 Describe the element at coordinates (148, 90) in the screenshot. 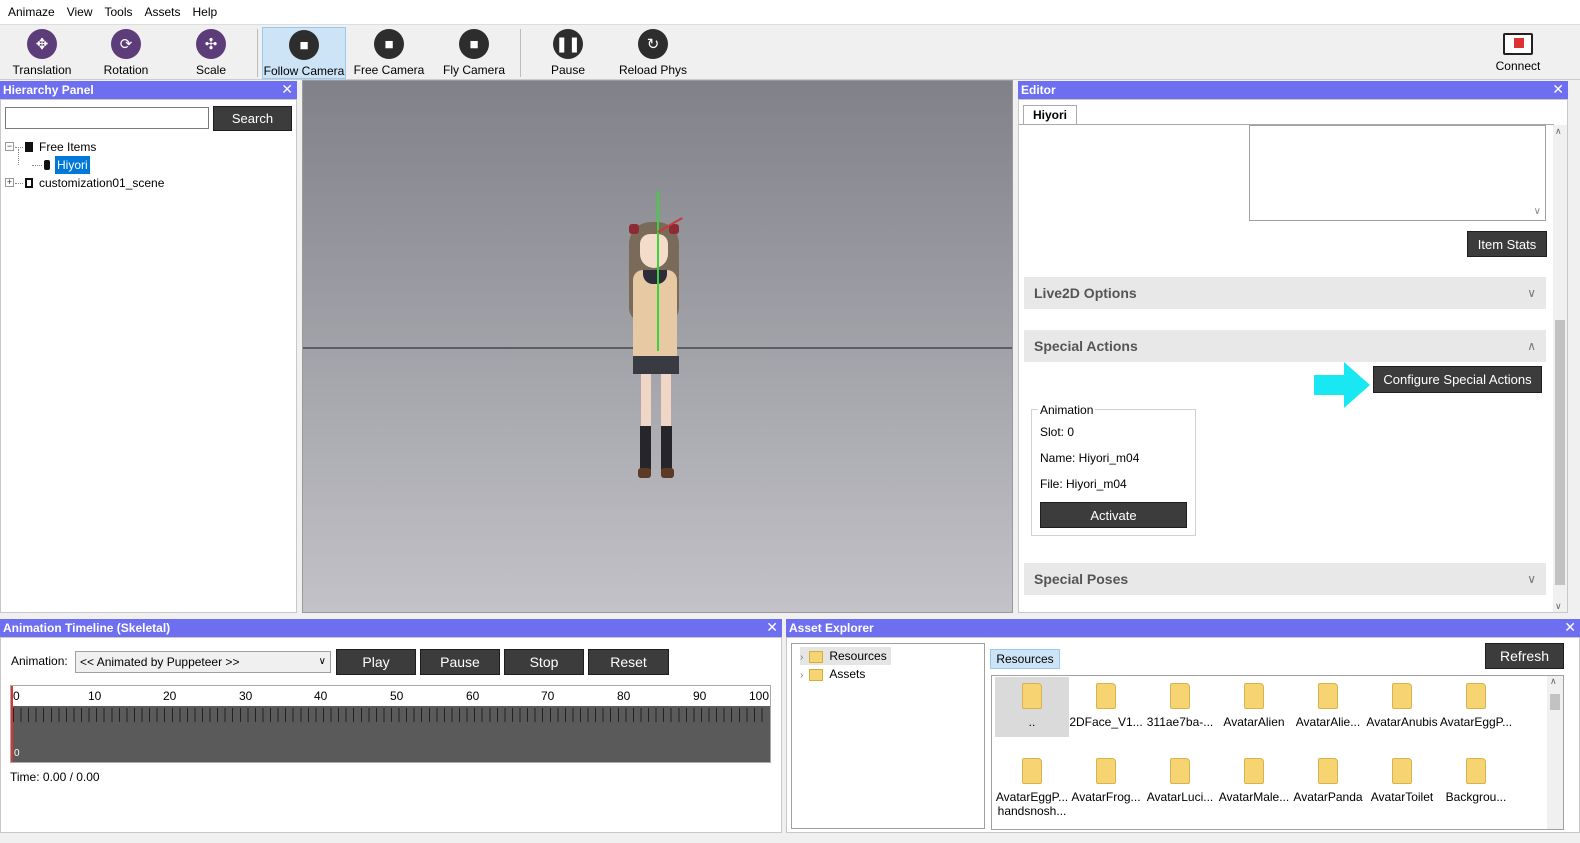

I see `hierarchy-panel-header: Hierarchy Panel ✕` at that location.